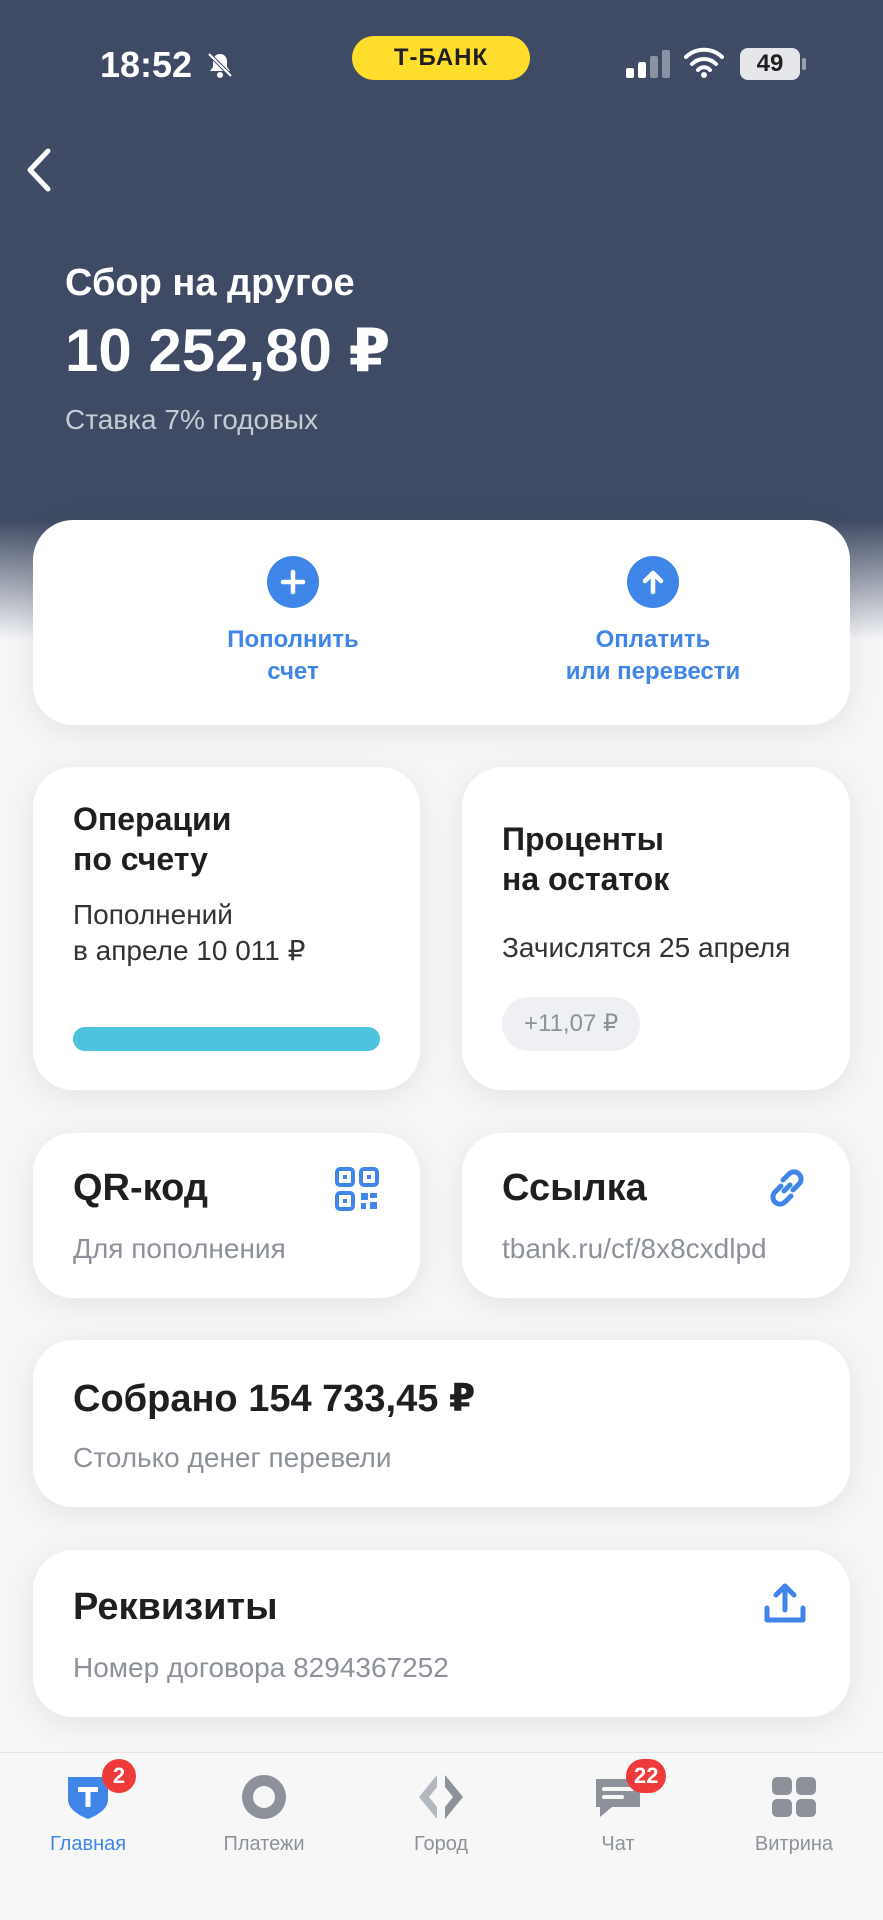 This screenshot has height=1920, width=883. Describe the element at coordinates (794, 1797) in the screenshot. I see `showcase-grid-icon` at that location.